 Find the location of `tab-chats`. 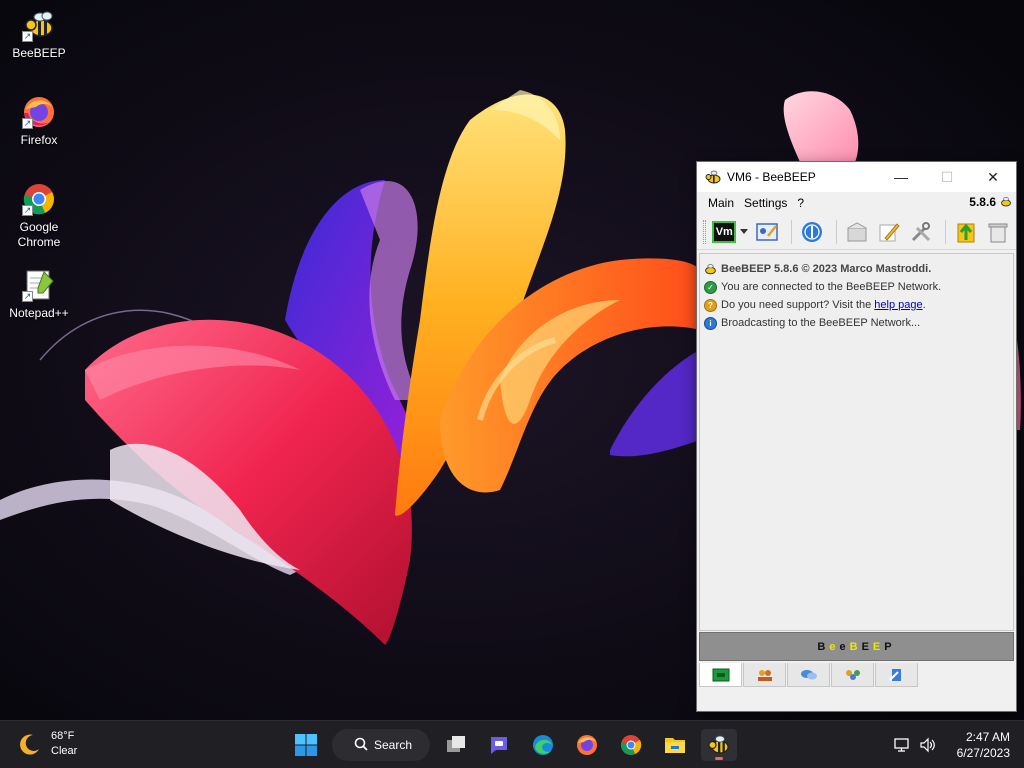

tab-chats is located at coordinates (808, 675).